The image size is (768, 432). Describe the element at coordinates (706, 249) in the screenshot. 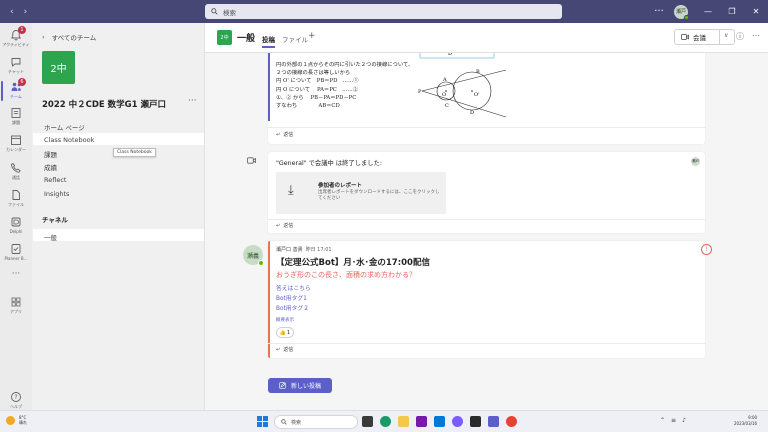

I see `urgent-icon: !` at that location.